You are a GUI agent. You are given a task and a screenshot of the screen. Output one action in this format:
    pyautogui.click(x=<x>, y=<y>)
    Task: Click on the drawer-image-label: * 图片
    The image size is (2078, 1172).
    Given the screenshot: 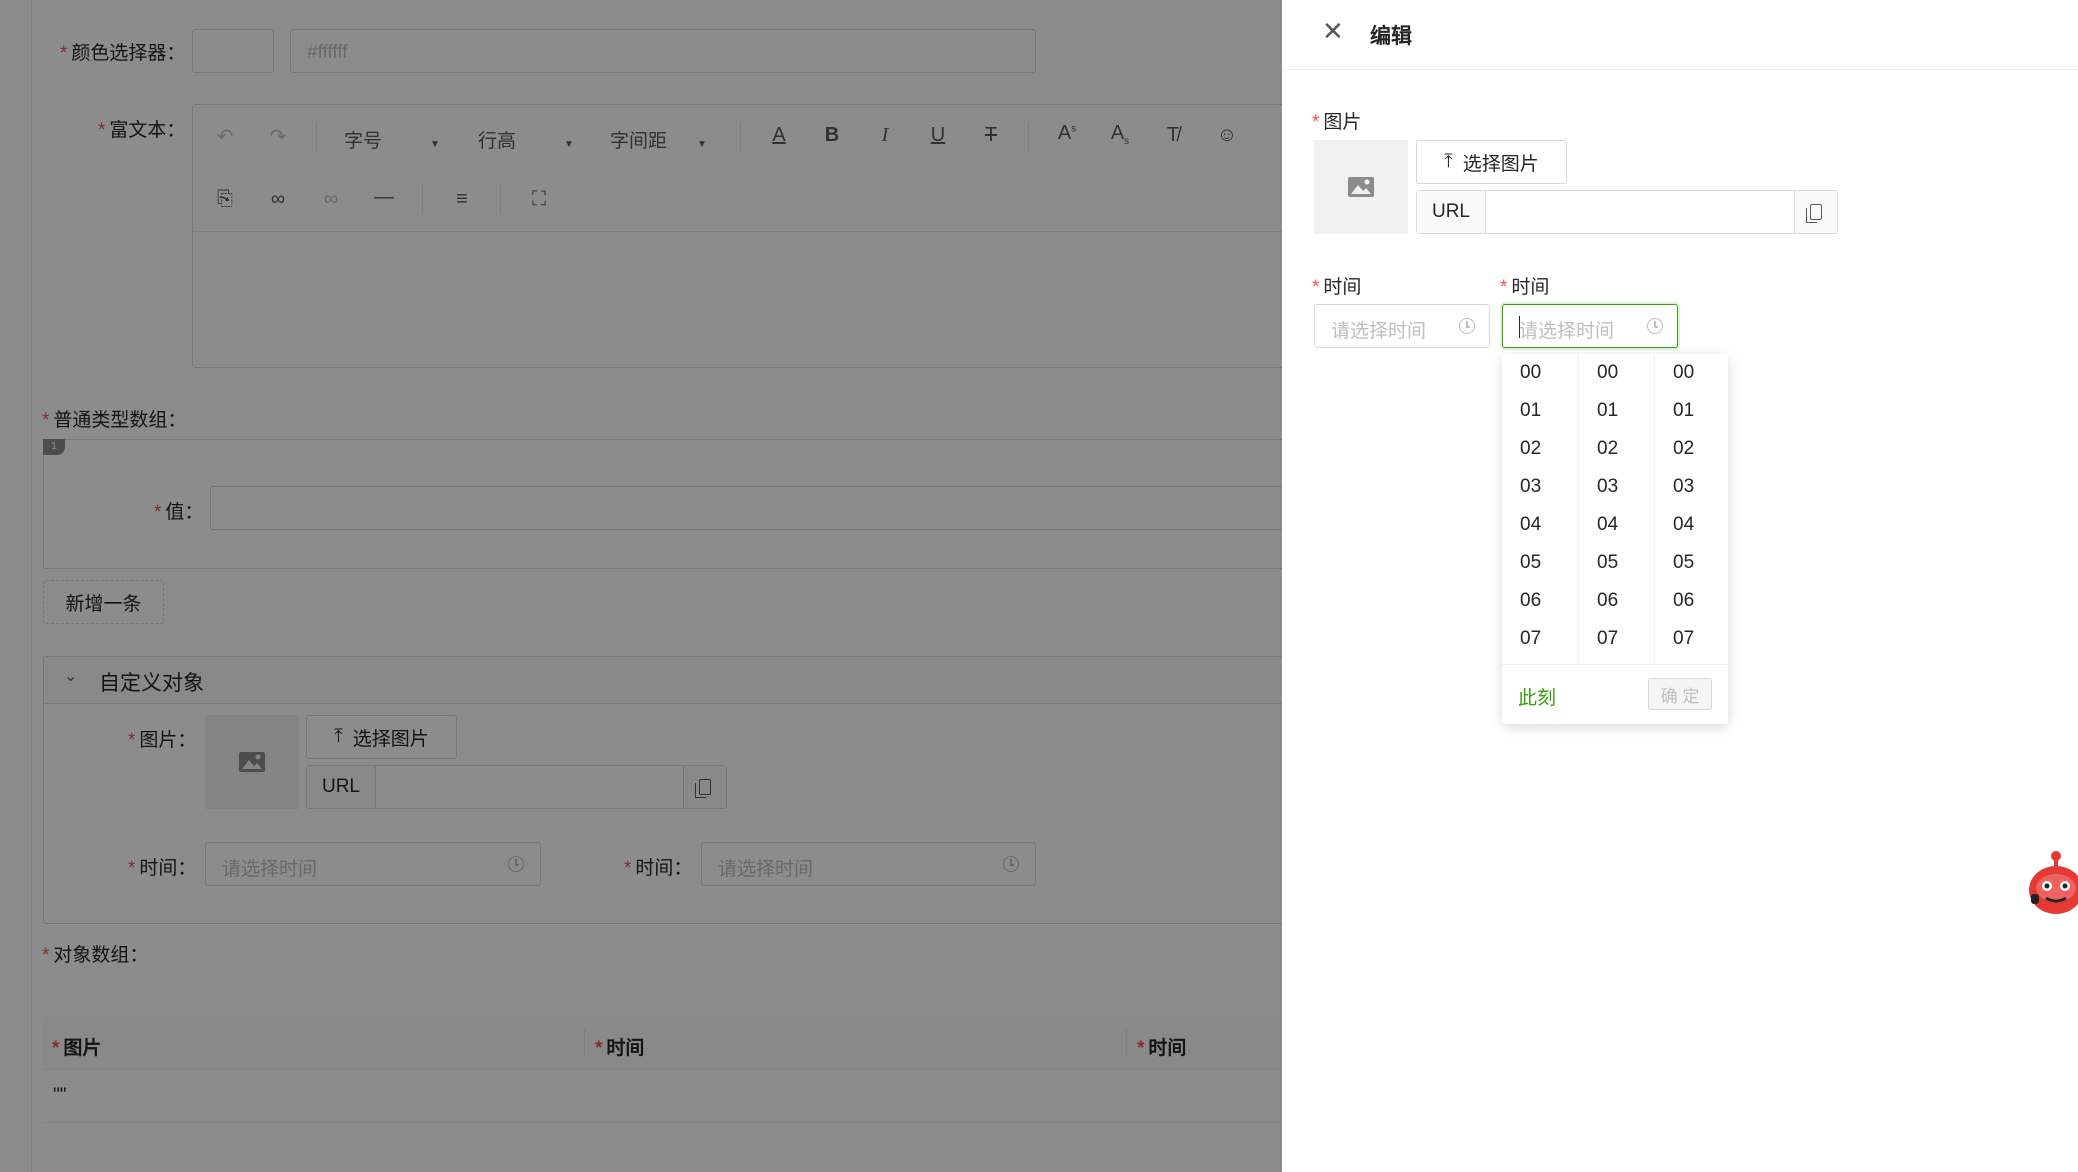 What is the action you would take?
    pyautogui.click(x=1337, y=122)
    